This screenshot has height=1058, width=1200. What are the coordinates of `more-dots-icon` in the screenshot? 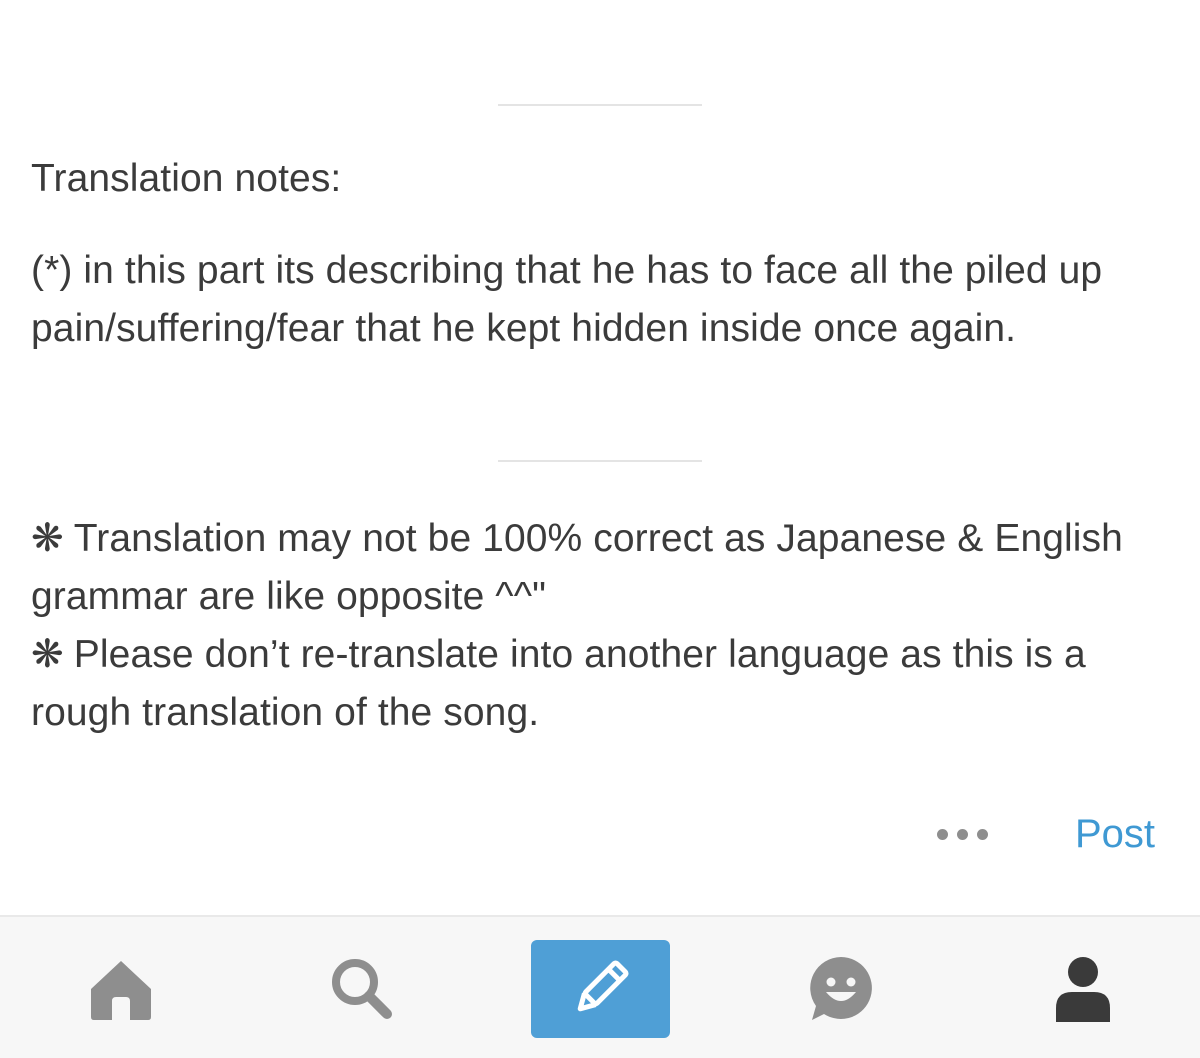 It's located at (962, 834).